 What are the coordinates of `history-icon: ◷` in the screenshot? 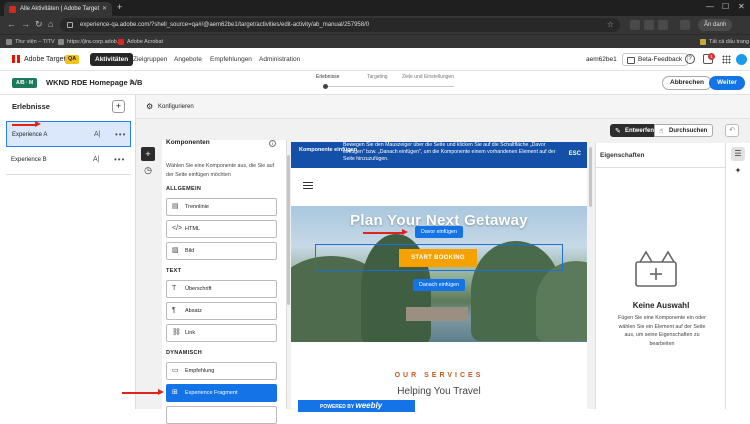 It's located at (148, 170).